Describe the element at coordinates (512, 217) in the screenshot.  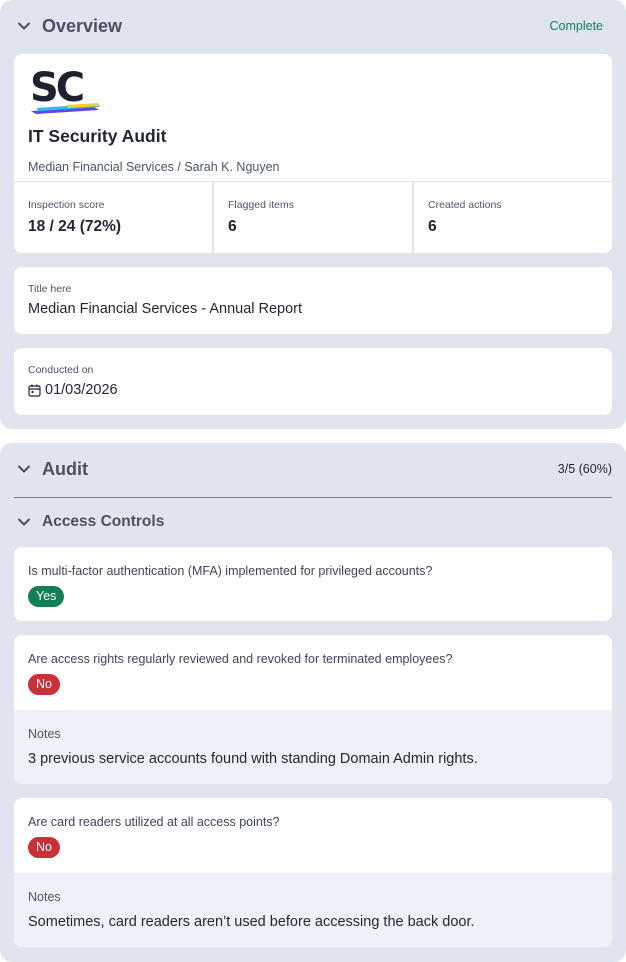
I see `stat-created-actions: Created actions 6` at that location.